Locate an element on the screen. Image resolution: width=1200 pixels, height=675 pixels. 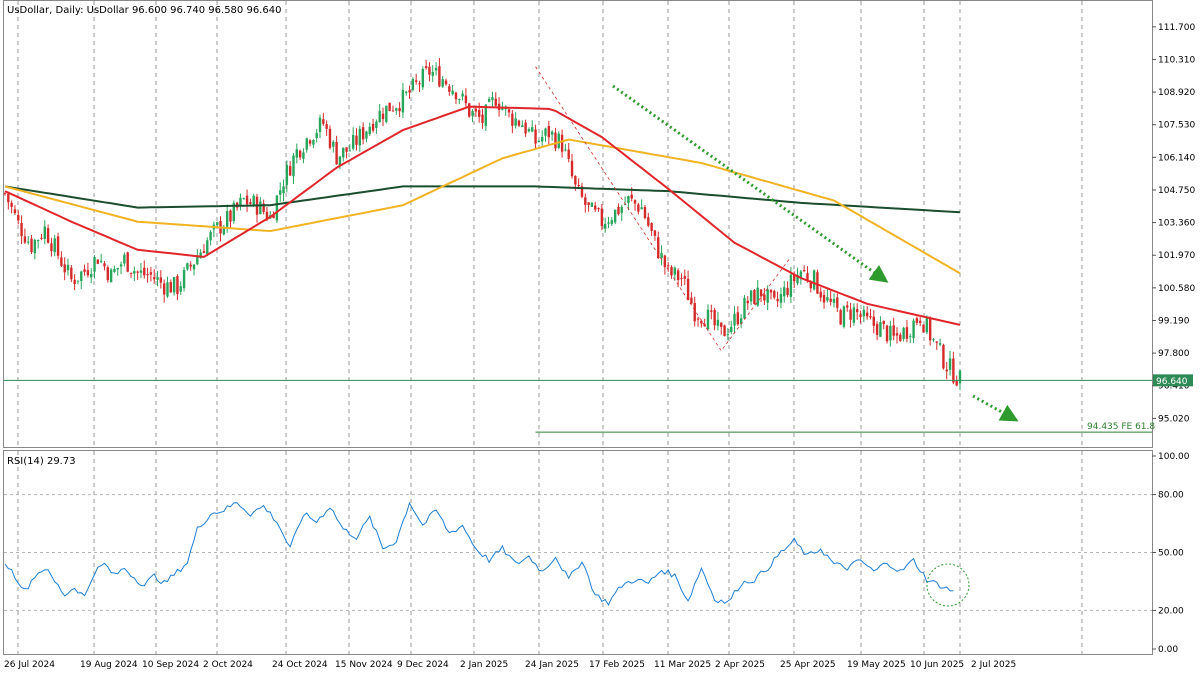
y-tick-label: 100.580 is located at coordinates (1176, 289).